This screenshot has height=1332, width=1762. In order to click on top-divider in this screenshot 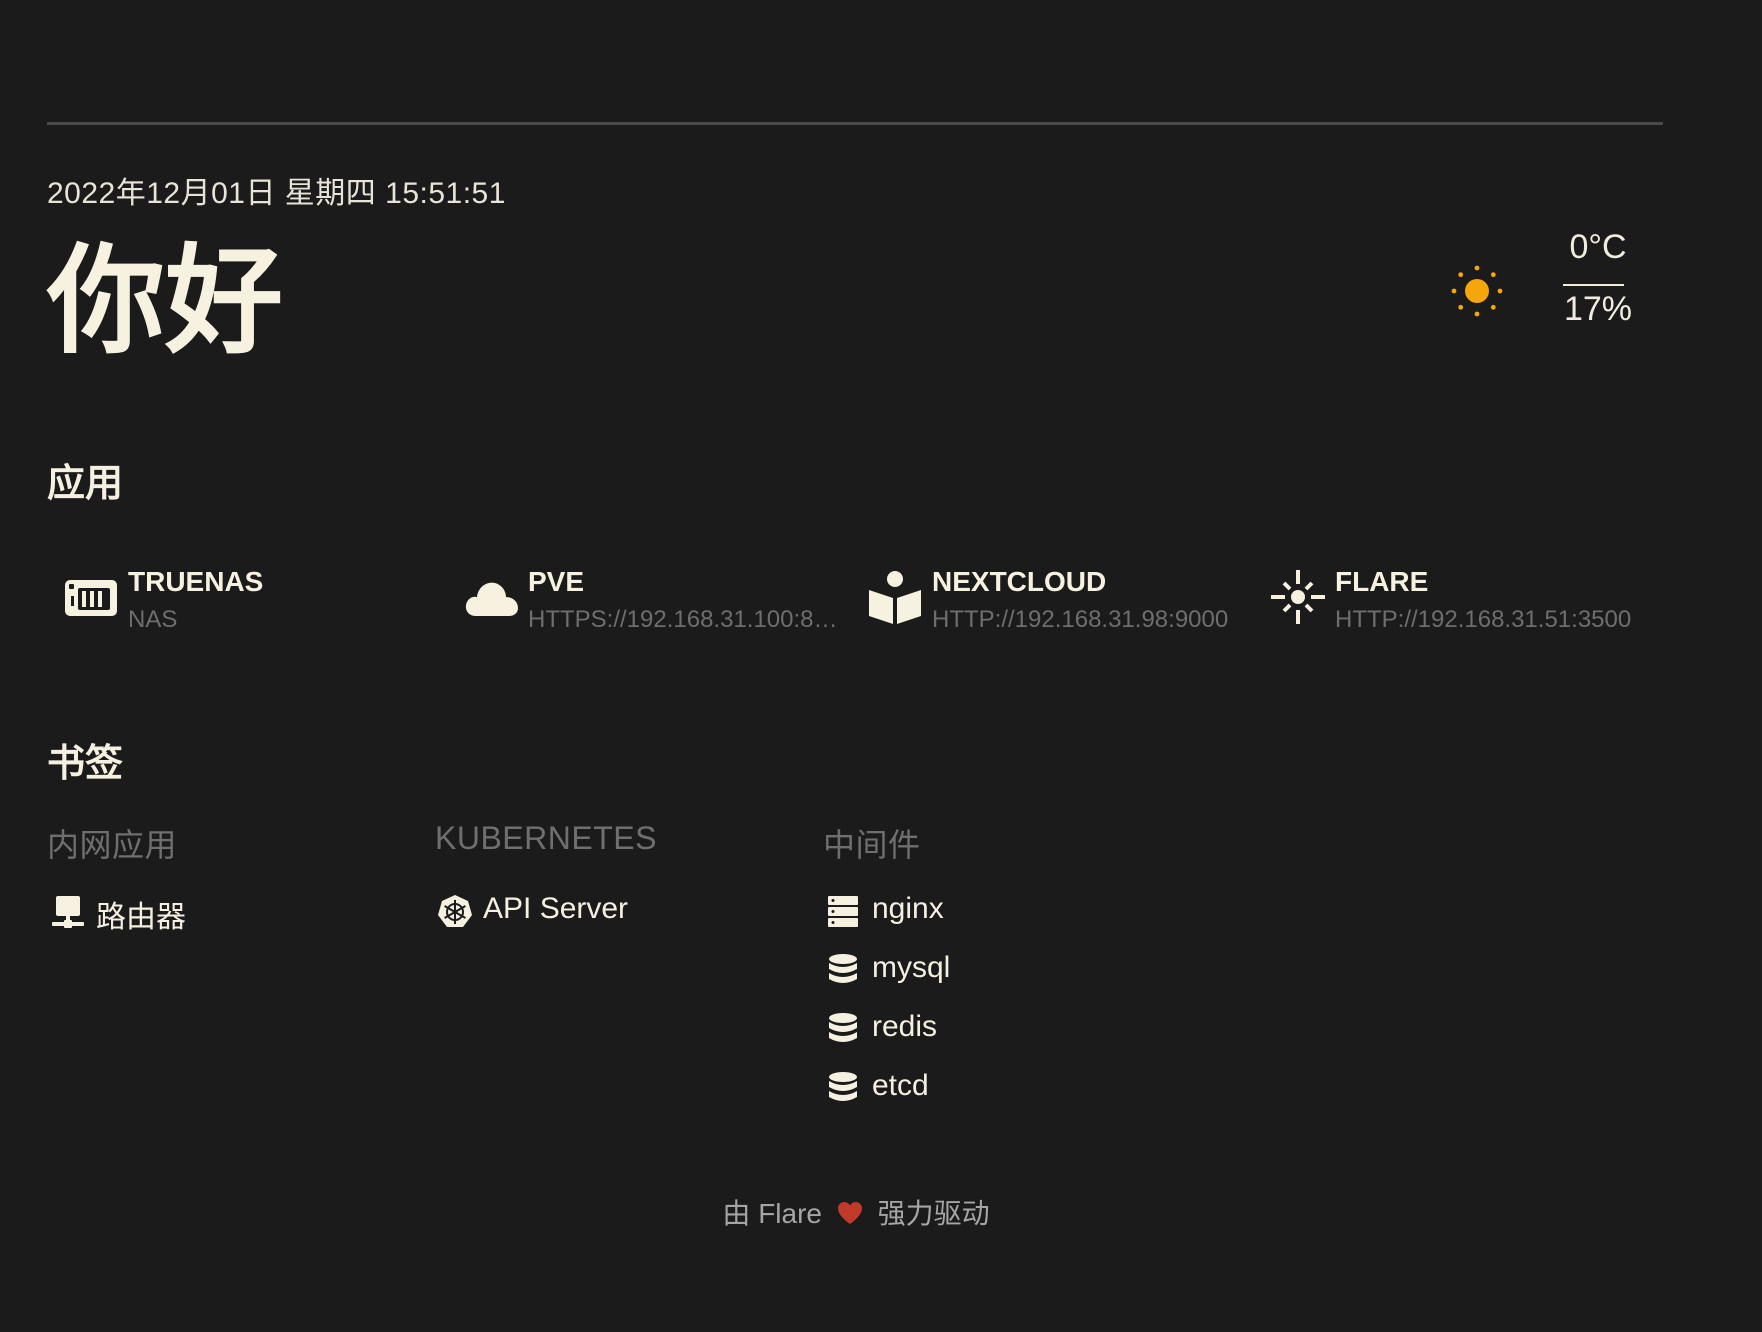, I will do `click(855, 123)`.